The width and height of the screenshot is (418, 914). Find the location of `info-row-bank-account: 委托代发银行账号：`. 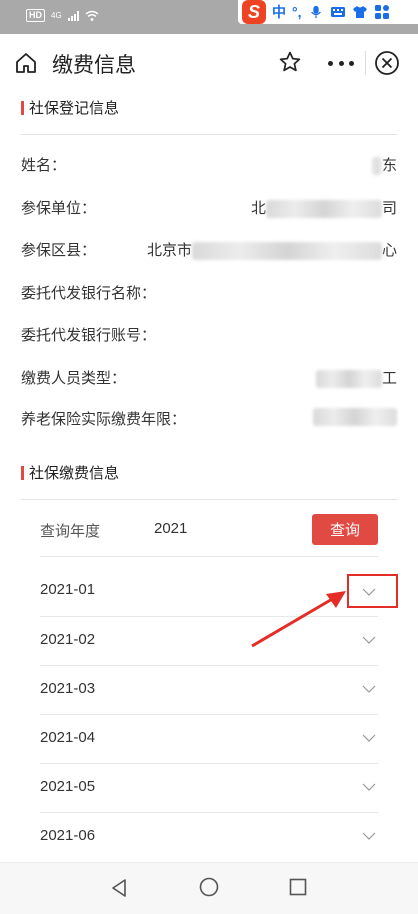

info-row-bank-account: 委托代发银行账号： is located at coordinates (89, 335).